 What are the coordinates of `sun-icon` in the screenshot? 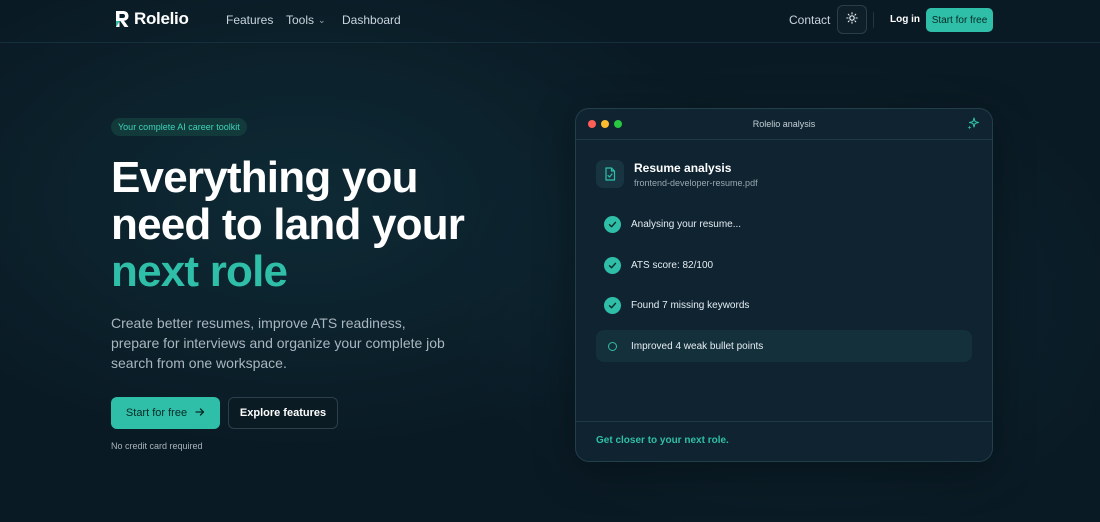 It's located at (852, 20).